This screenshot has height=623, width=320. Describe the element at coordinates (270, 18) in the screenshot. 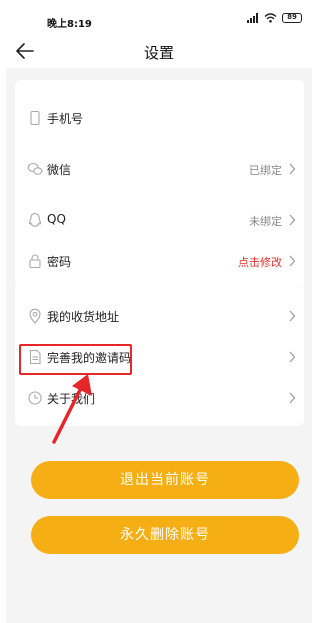

I see `wifi-icon` at that location.